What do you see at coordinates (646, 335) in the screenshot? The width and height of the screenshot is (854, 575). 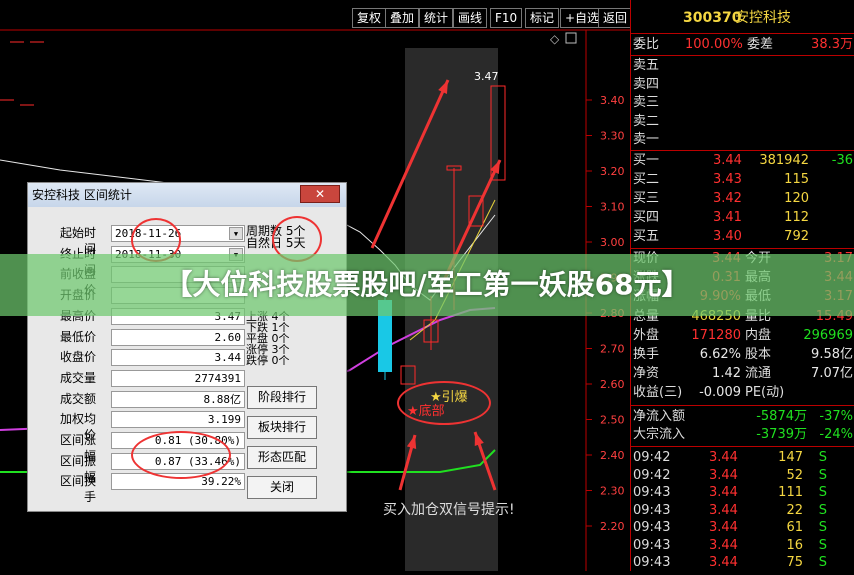 I see `quote-label: 外盘` at bounding box center [646, 335].